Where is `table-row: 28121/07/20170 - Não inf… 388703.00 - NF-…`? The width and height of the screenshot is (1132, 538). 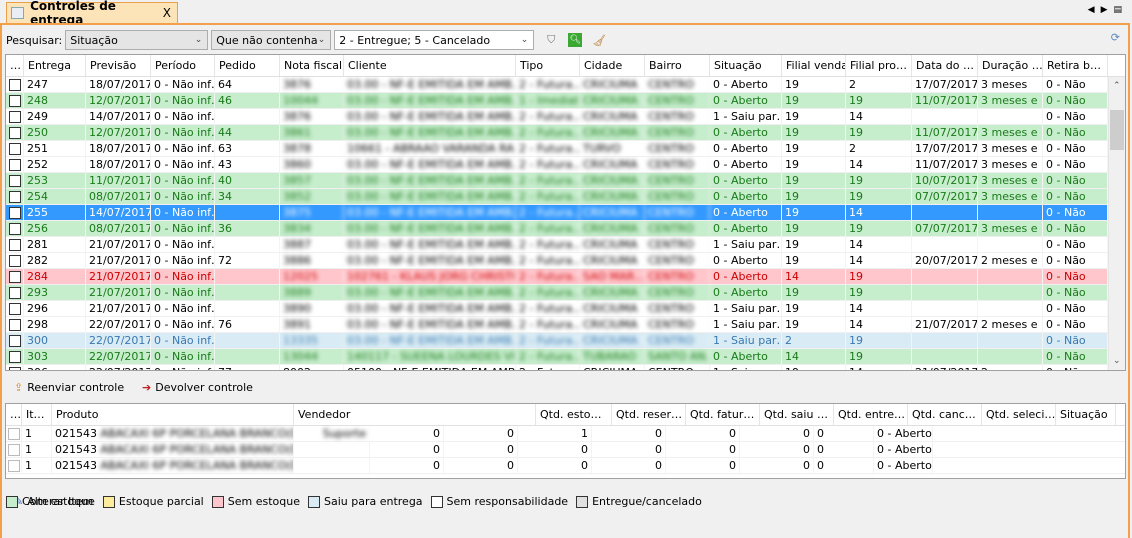 table-row: 28121/07/20170 - Não inf… 388703.00 - NF-… is located at coordinates (565, 245).